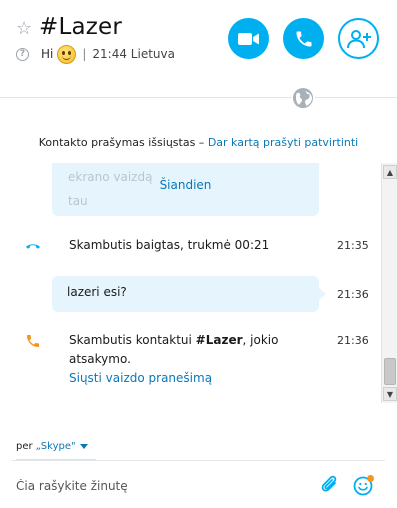 The height and width of the screenshot is (508, 397). Describe the element at coordinates (390, 394) in the screenshot. I see `scroll-down-arrow-icon: ▼` at that location.